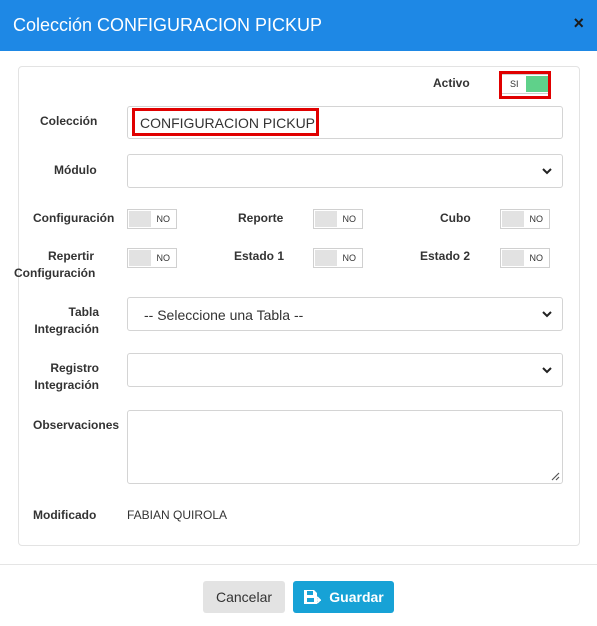 This screenshot has height=626, width=597. I want to click on reporte-toggle-knob, so click(326, 219).